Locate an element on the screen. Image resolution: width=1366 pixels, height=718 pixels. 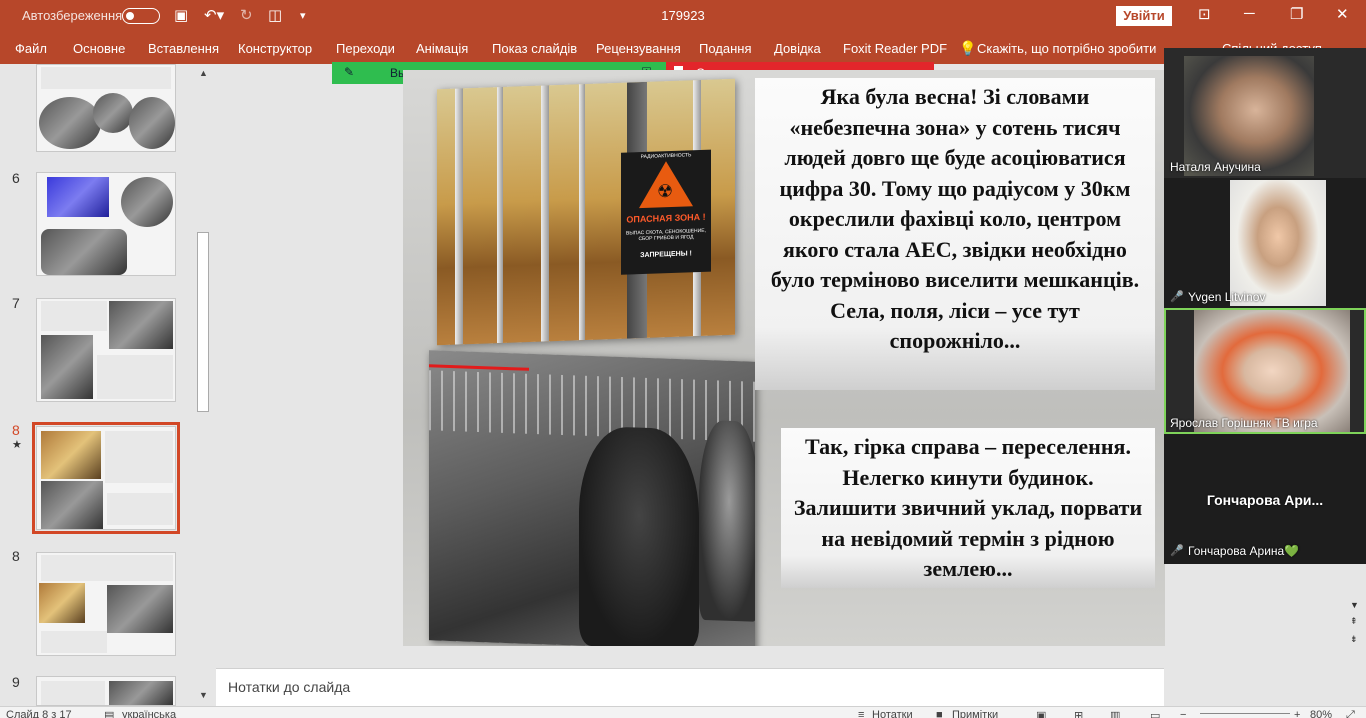
sign-zone-text: ОПАСНАЯ ЗОНА ! is located at coordinates (666, 218).